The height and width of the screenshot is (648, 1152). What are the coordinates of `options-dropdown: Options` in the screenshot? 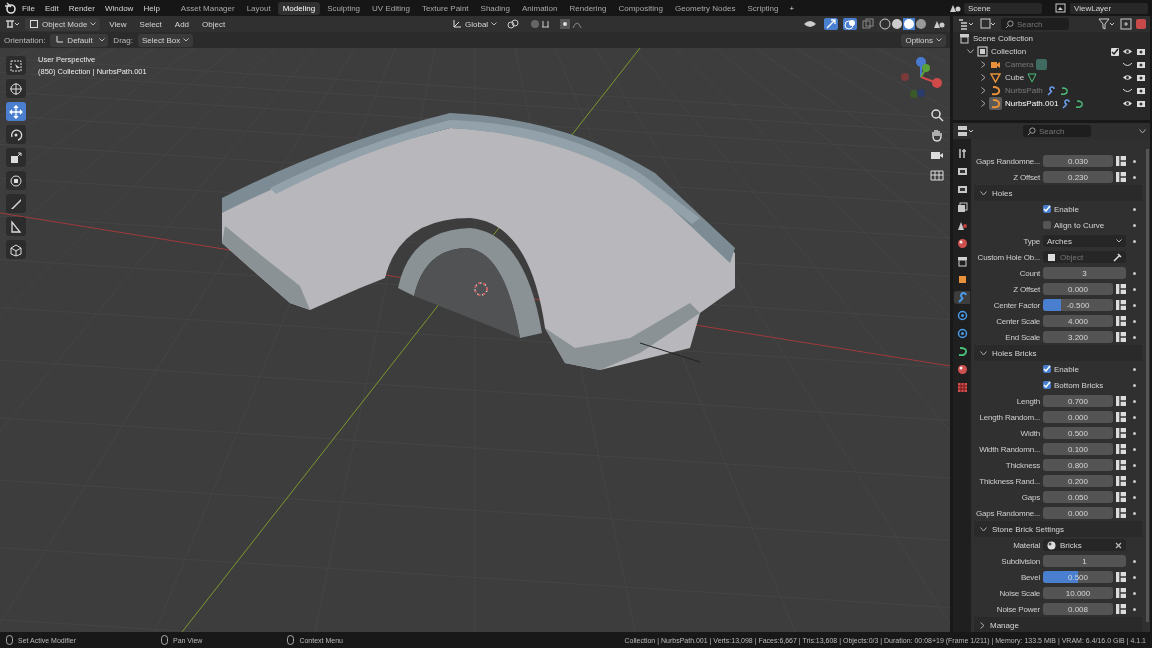 It's located at (923, 40).